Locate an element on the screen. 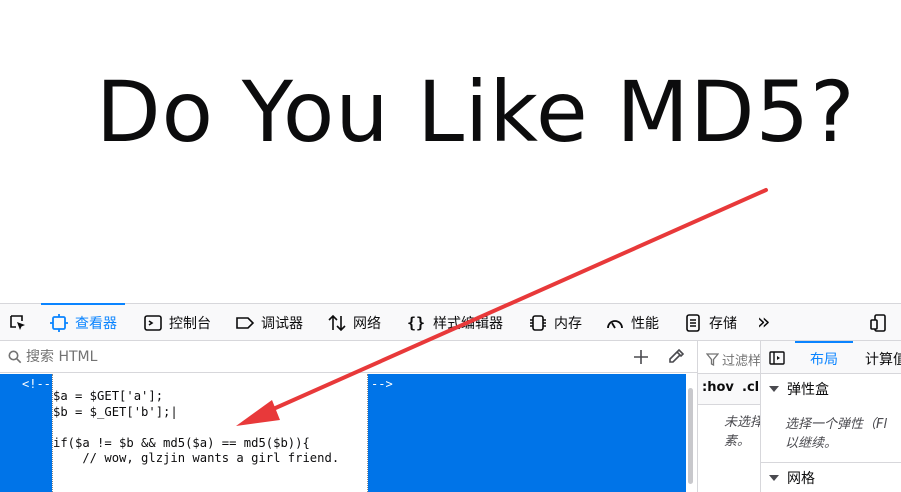 The image size is (901, 492). tab-storage-label: 存储 is located at coordinates (723, 323).